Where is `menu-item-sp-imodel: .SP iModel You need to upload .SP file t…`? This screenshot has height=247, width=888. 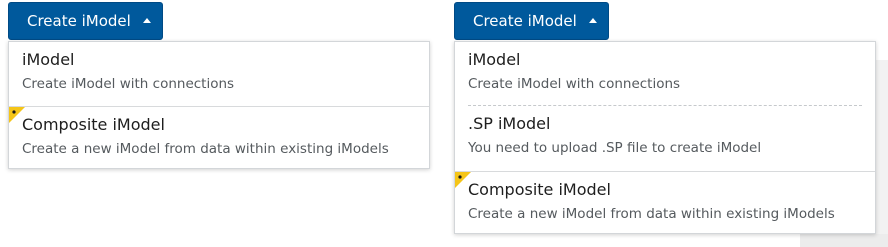 menu-item-sp-imodel: .SP iModel You need to upload .SP file t… is located at coordinates (665, 138).